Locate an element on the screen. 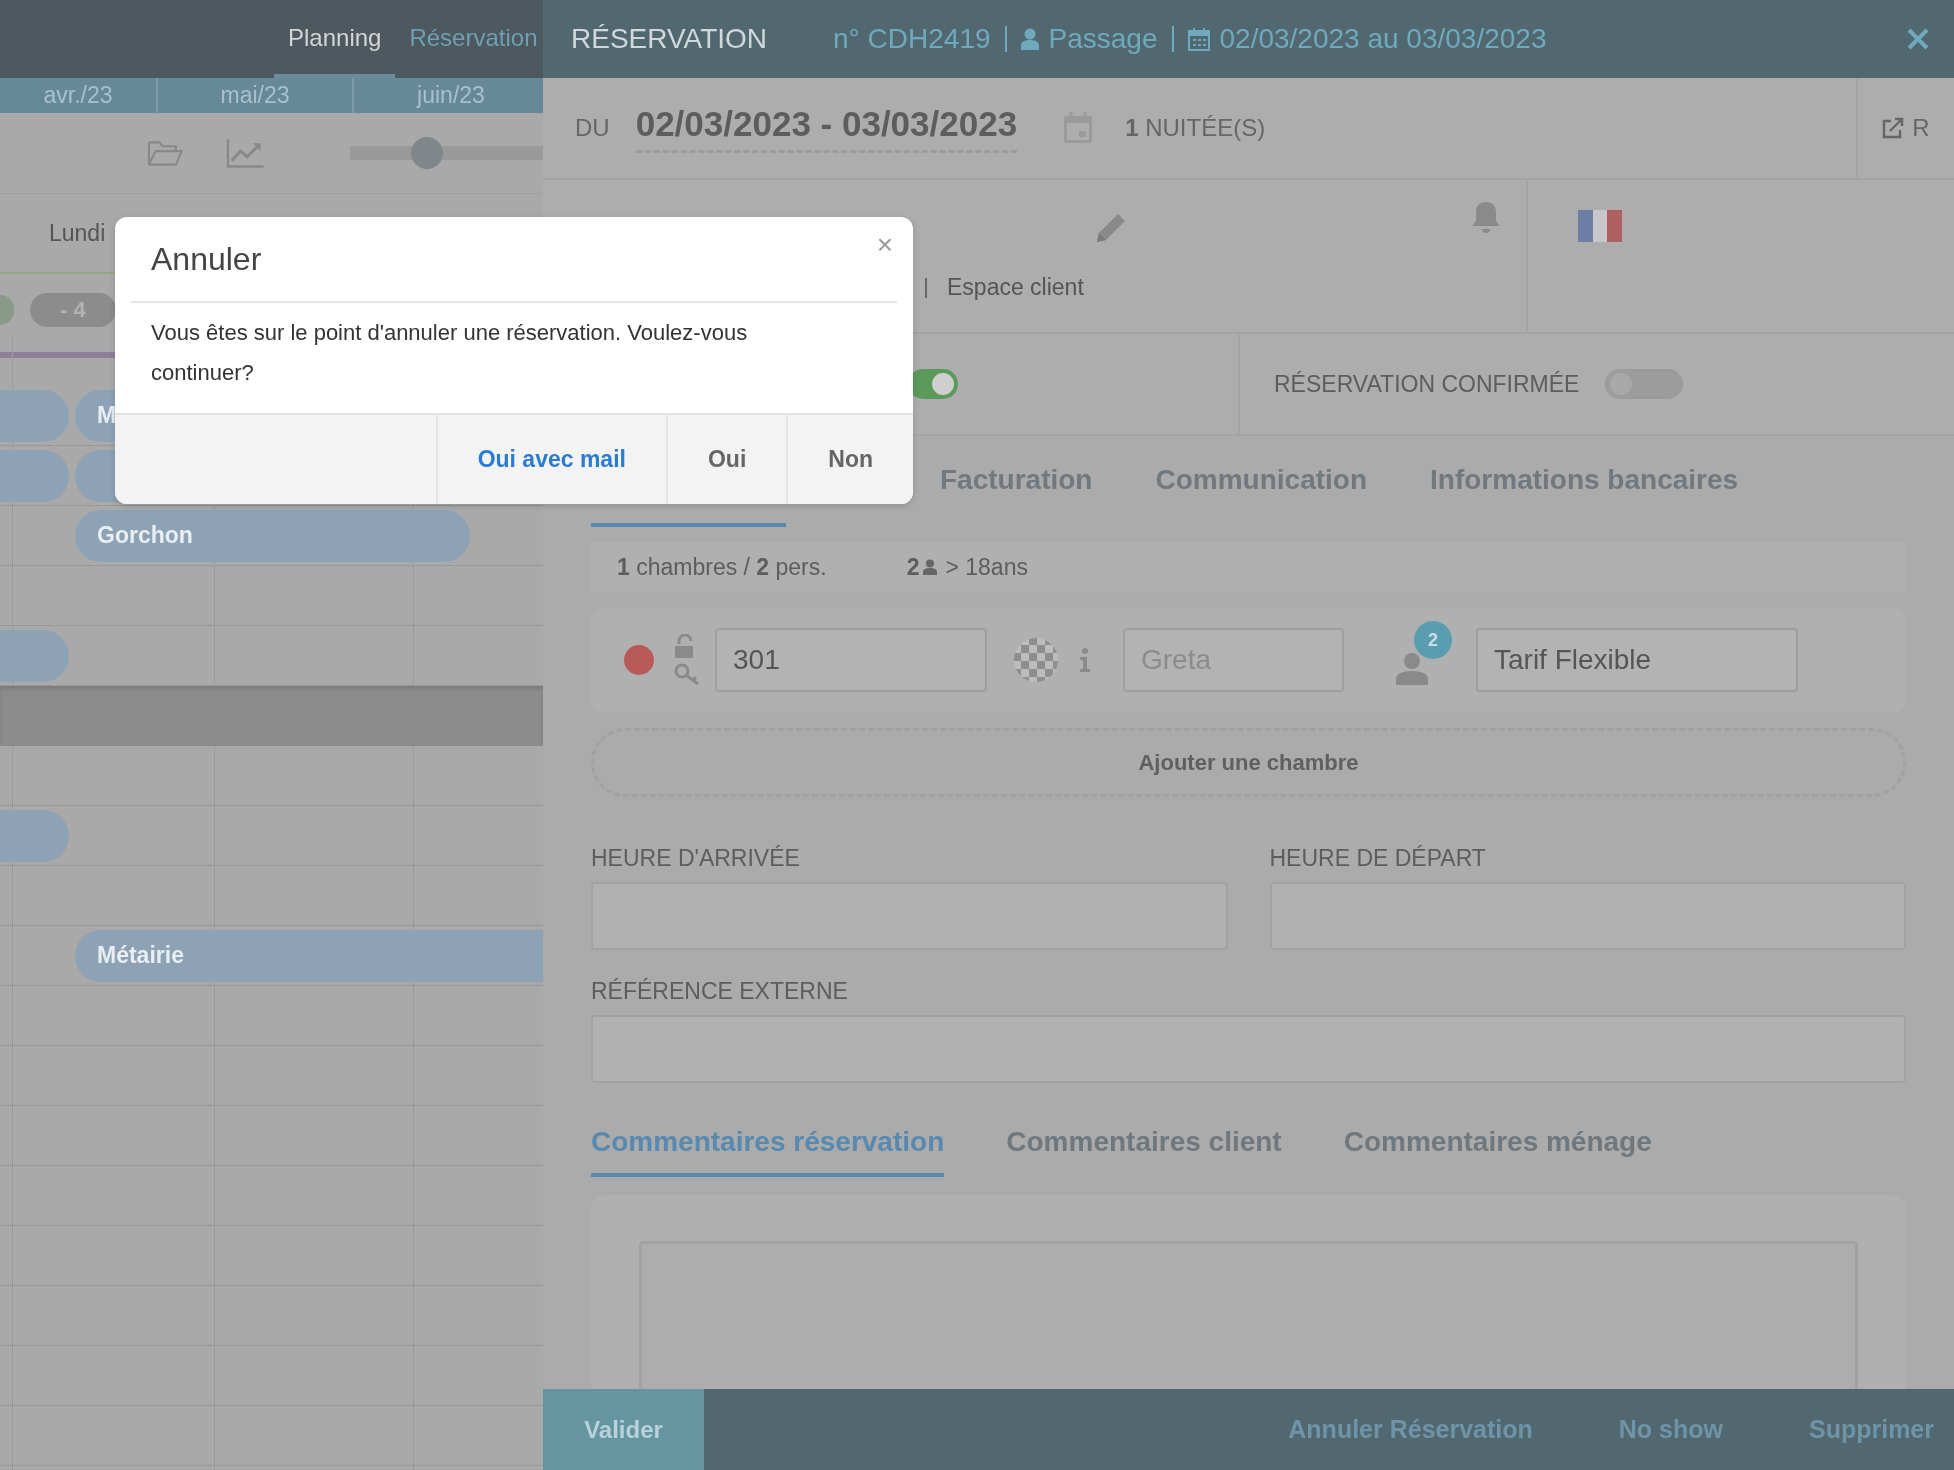  day-header: Lundi is located at coordinates (77, 233).